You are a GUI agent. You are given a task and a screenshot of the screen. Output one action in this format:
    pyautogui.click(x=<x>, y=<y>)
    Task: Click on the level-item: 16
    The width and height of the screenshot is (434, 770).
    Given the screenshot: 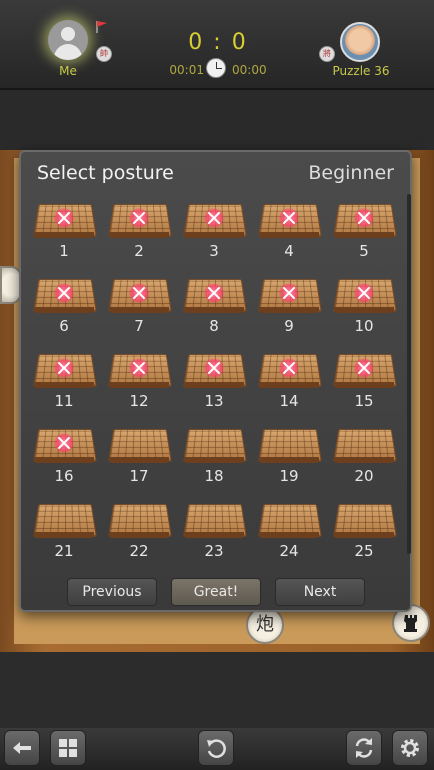 What is the action you would take?
    pyautogui.click(x=64, y=460)
    